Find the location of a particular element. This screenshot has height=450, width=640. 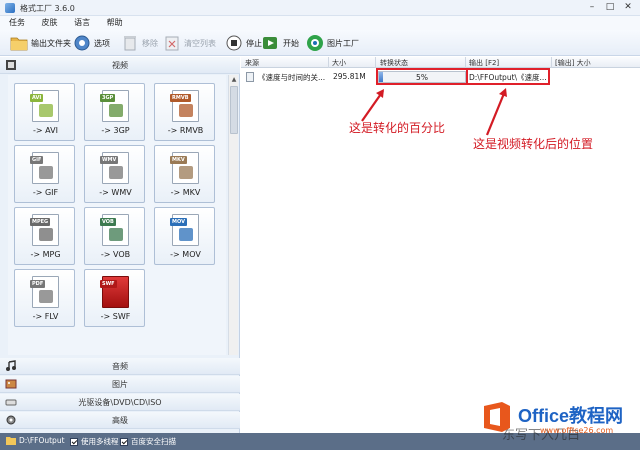

file-format-icon: GIF is located at coordinates (44, 168).